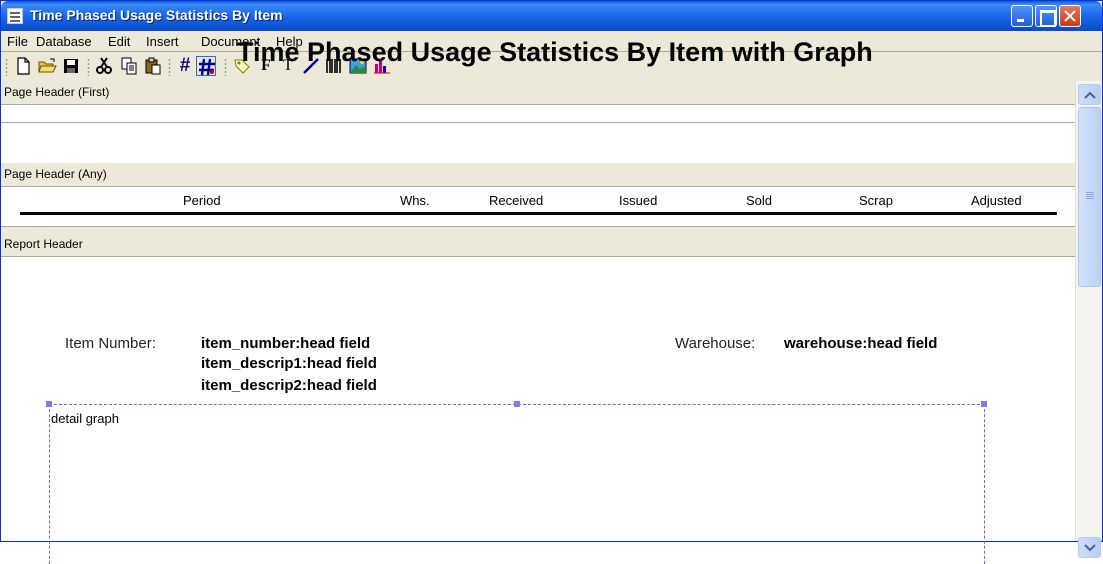 The image size is (1103, 564). What do you see at coordinates (104, 66) in the screenshot?
I see `cut-icon` at bounding box center [104, 66].